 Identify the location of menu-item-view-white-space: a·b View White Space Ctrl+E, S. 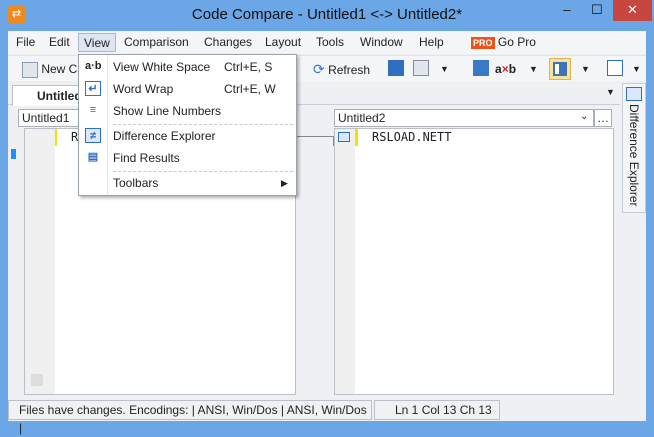
(187, 67).